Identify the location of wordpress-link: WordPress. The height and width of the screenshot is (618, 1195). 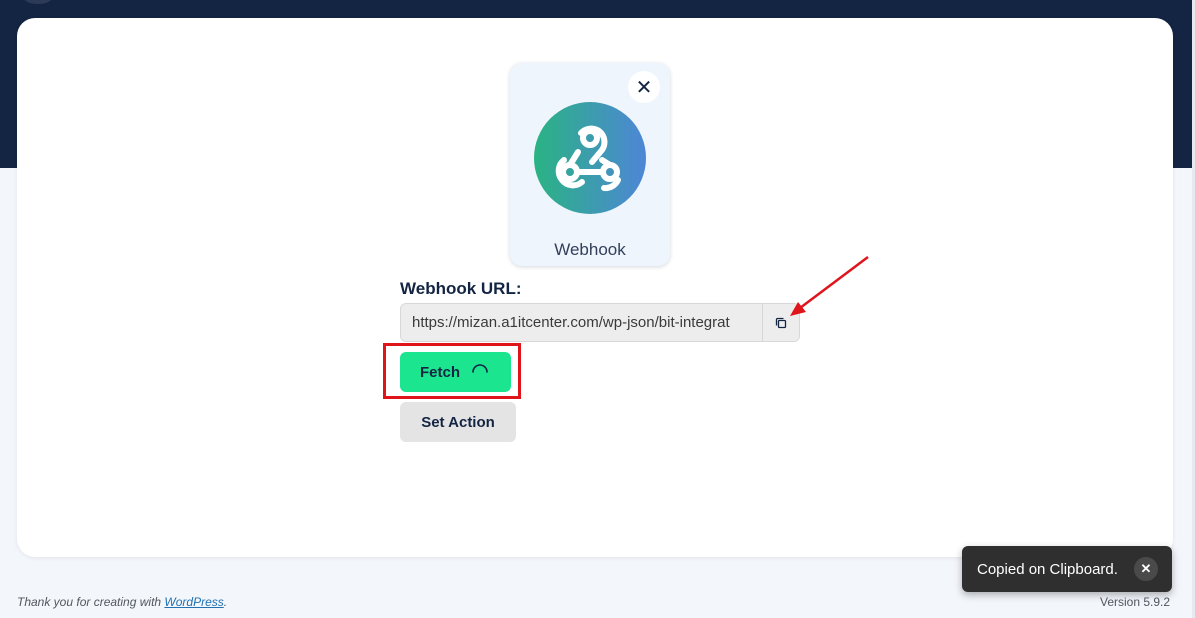
(193, 602).